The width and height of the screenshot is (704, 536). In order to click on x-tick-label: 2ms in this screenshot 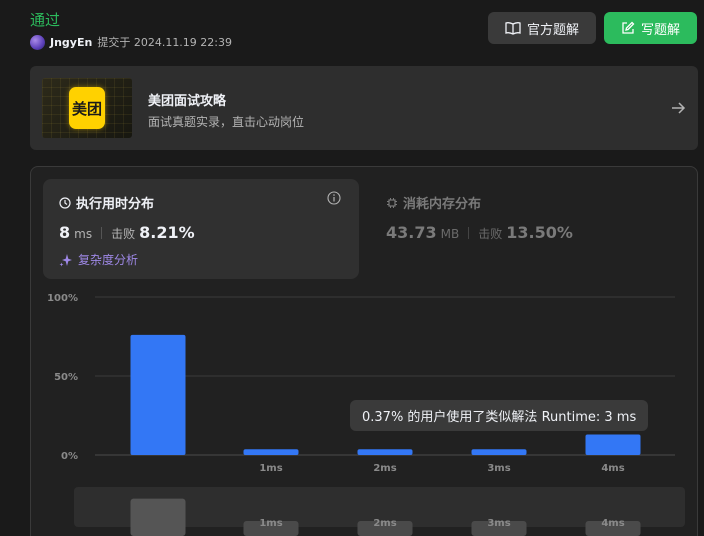, I will do `click(384, 468)`.